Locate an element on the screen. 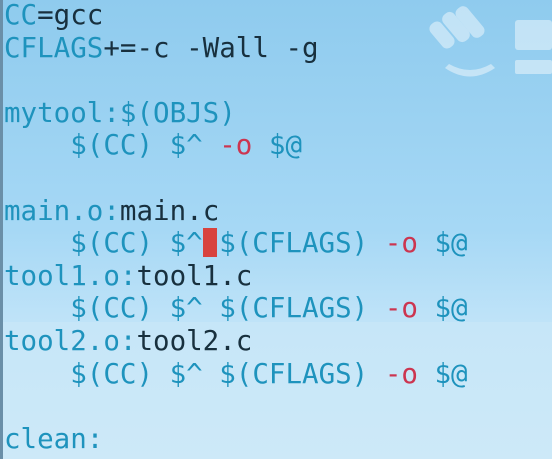 This screenshot has height=459, width=552. code-keyword: CFLAGS is located at coordinates (54, 47).